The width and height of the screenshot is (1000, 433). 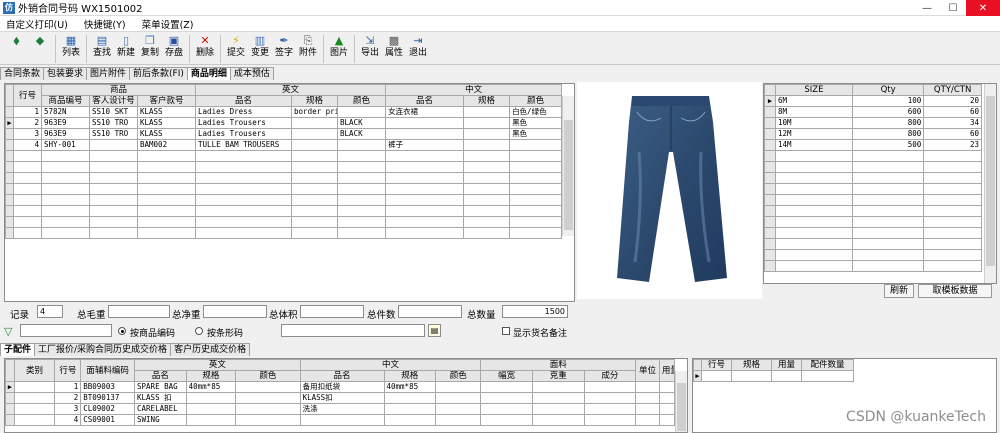 I want to click on table-cell: 黑色, so click(x=536, y=123).